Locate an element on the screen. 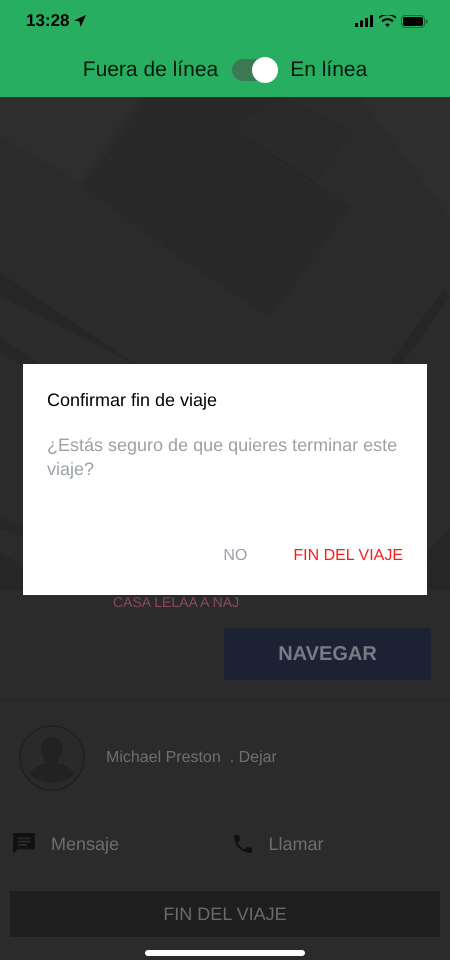 The image size is (450, 960). wifi-icon is located at coordinates (387, 21).